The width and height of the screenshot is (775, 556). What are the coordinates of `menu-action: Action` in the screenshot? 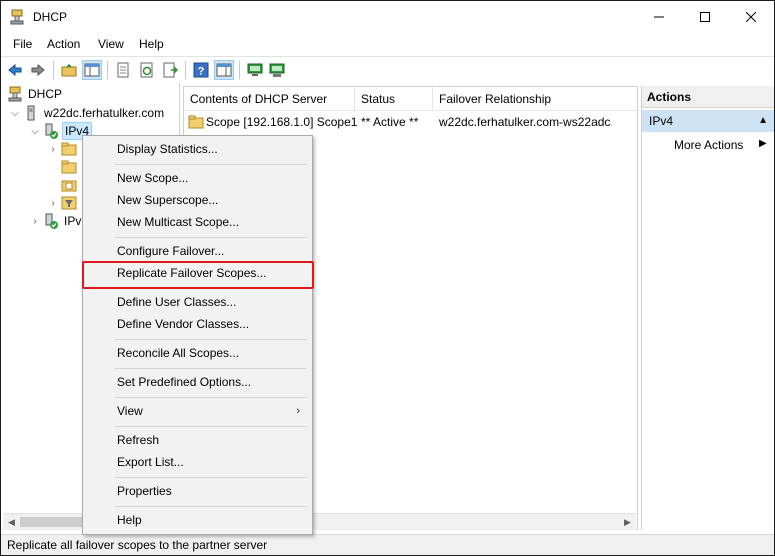 It's located at (63, 44).